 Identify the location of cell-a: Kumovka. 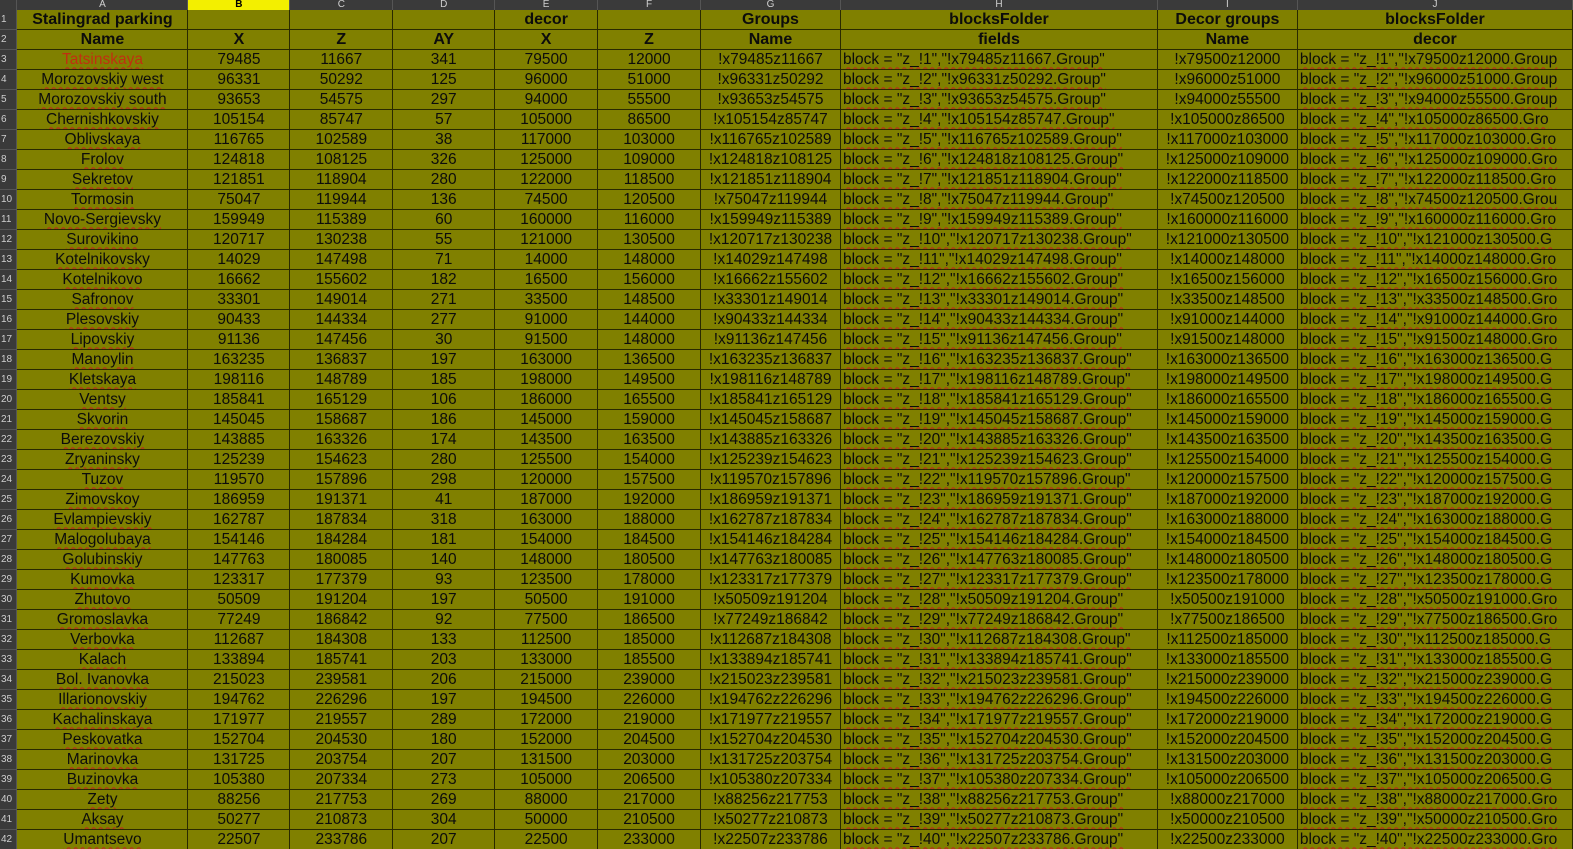
(102, 580).